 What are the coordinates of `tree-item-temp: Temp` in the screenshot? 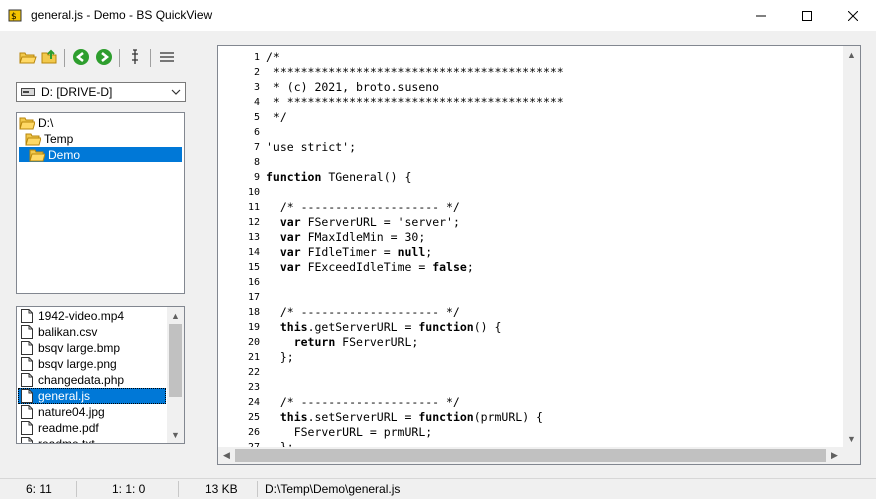 It's located at (49, 138).